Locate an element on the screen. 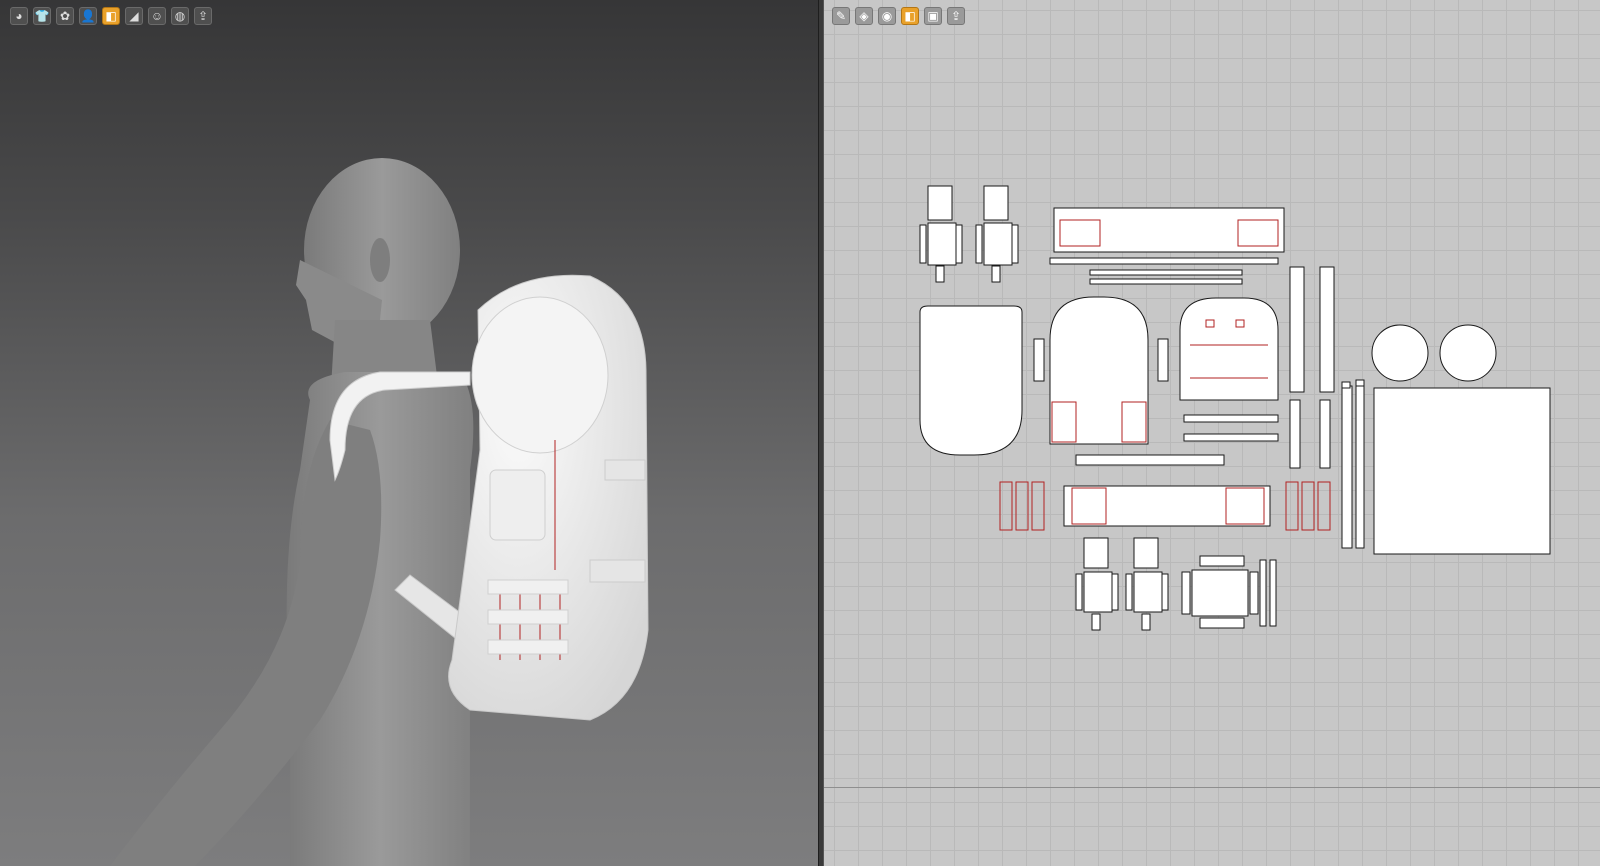 This screenshot has height=866, width=1600. pattern-copy-icon: ▣ is located at coordinates (933, 16).